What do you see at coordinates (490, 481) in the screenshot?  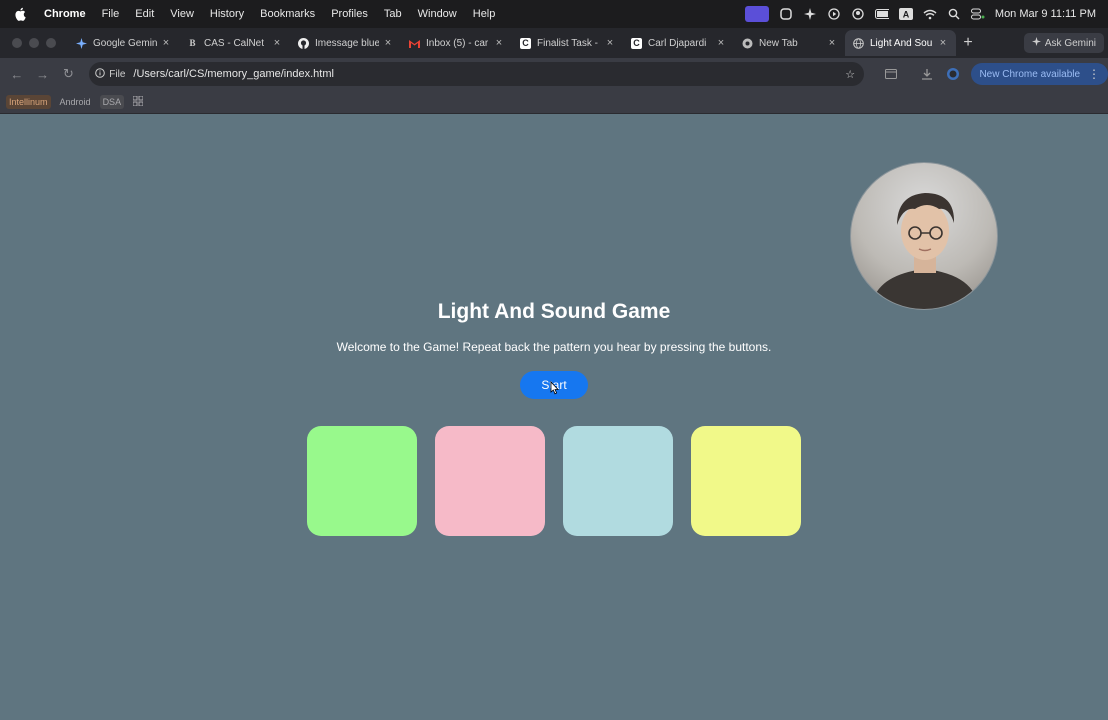 I see `game-pad-pink` at bounding box center [490, 481].